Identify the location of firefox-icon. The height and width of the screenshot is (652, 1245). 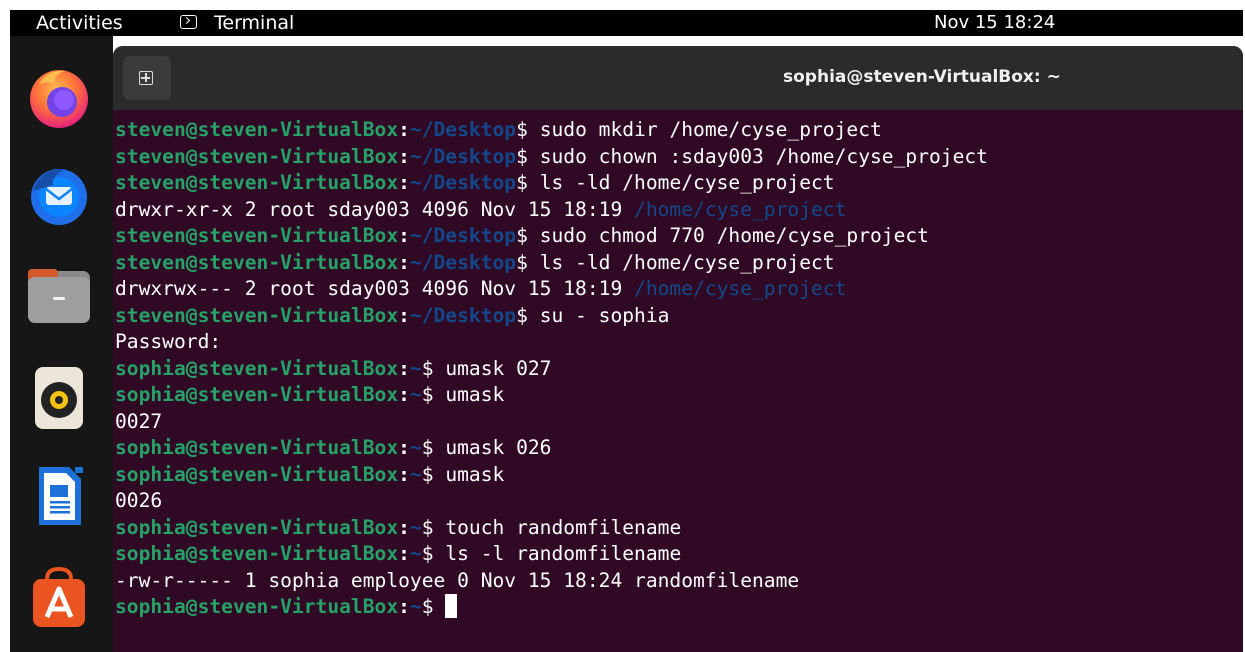
(59, 97).